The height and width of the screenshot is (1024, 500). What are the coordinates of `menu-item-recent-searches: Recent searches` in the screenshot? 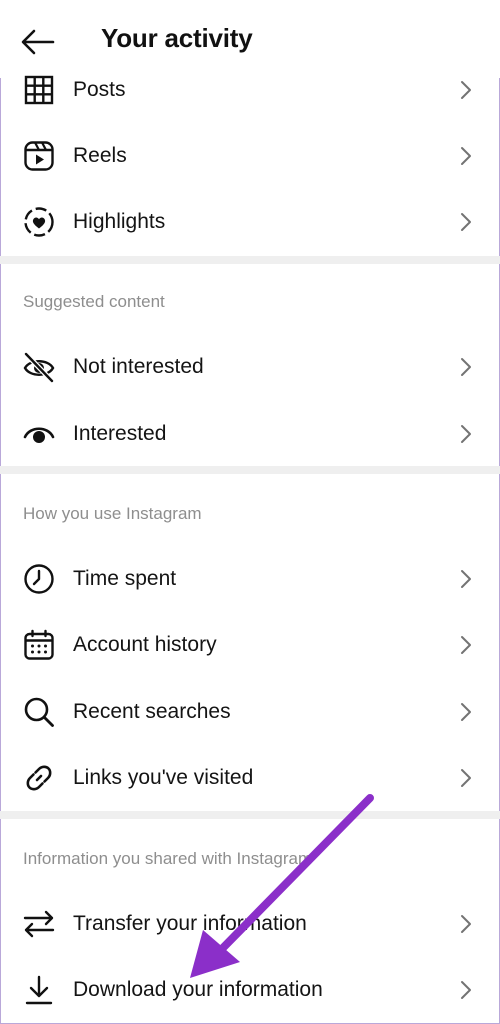 It's located at (250, 712).